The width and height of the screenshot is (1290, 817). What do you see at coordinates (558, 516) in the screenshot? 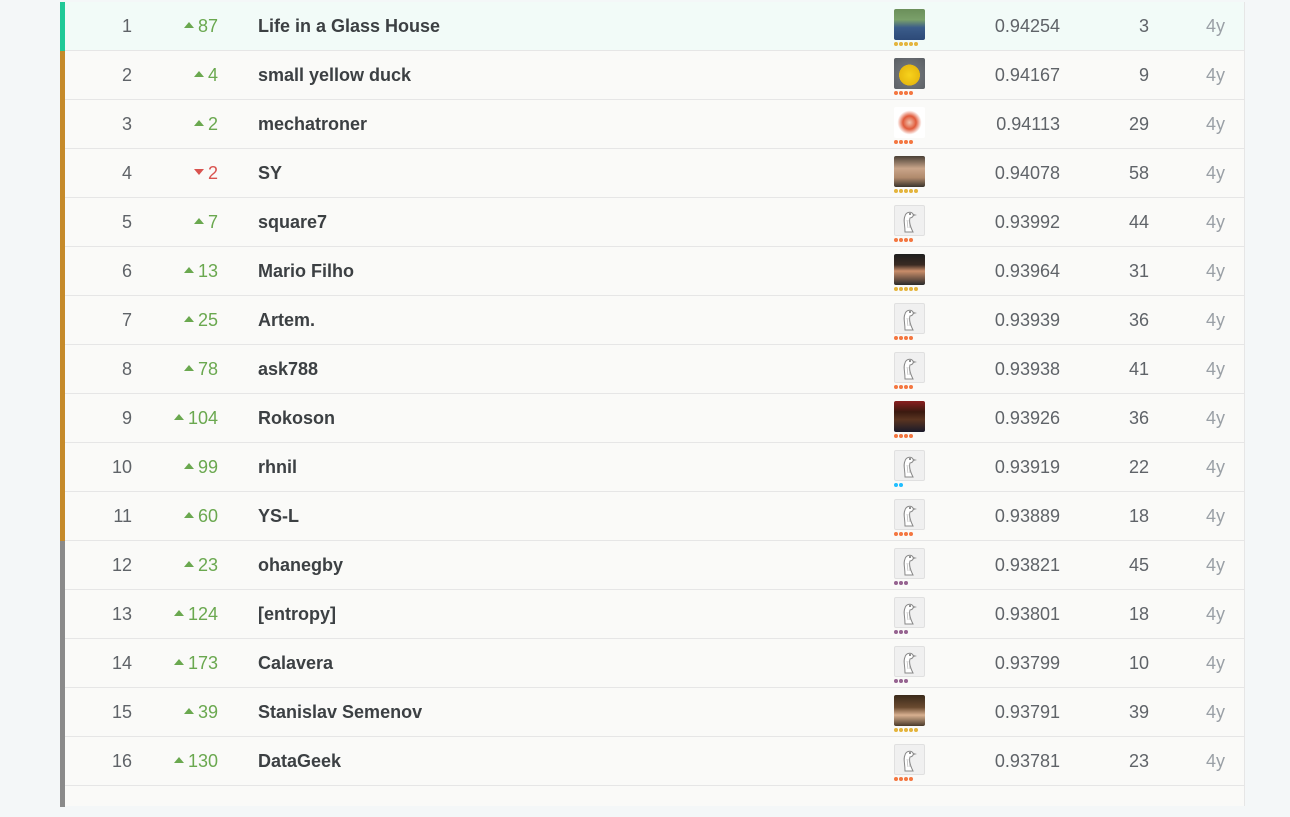
I see `team-name-link: YS-L` at bounding box center [558, 516].